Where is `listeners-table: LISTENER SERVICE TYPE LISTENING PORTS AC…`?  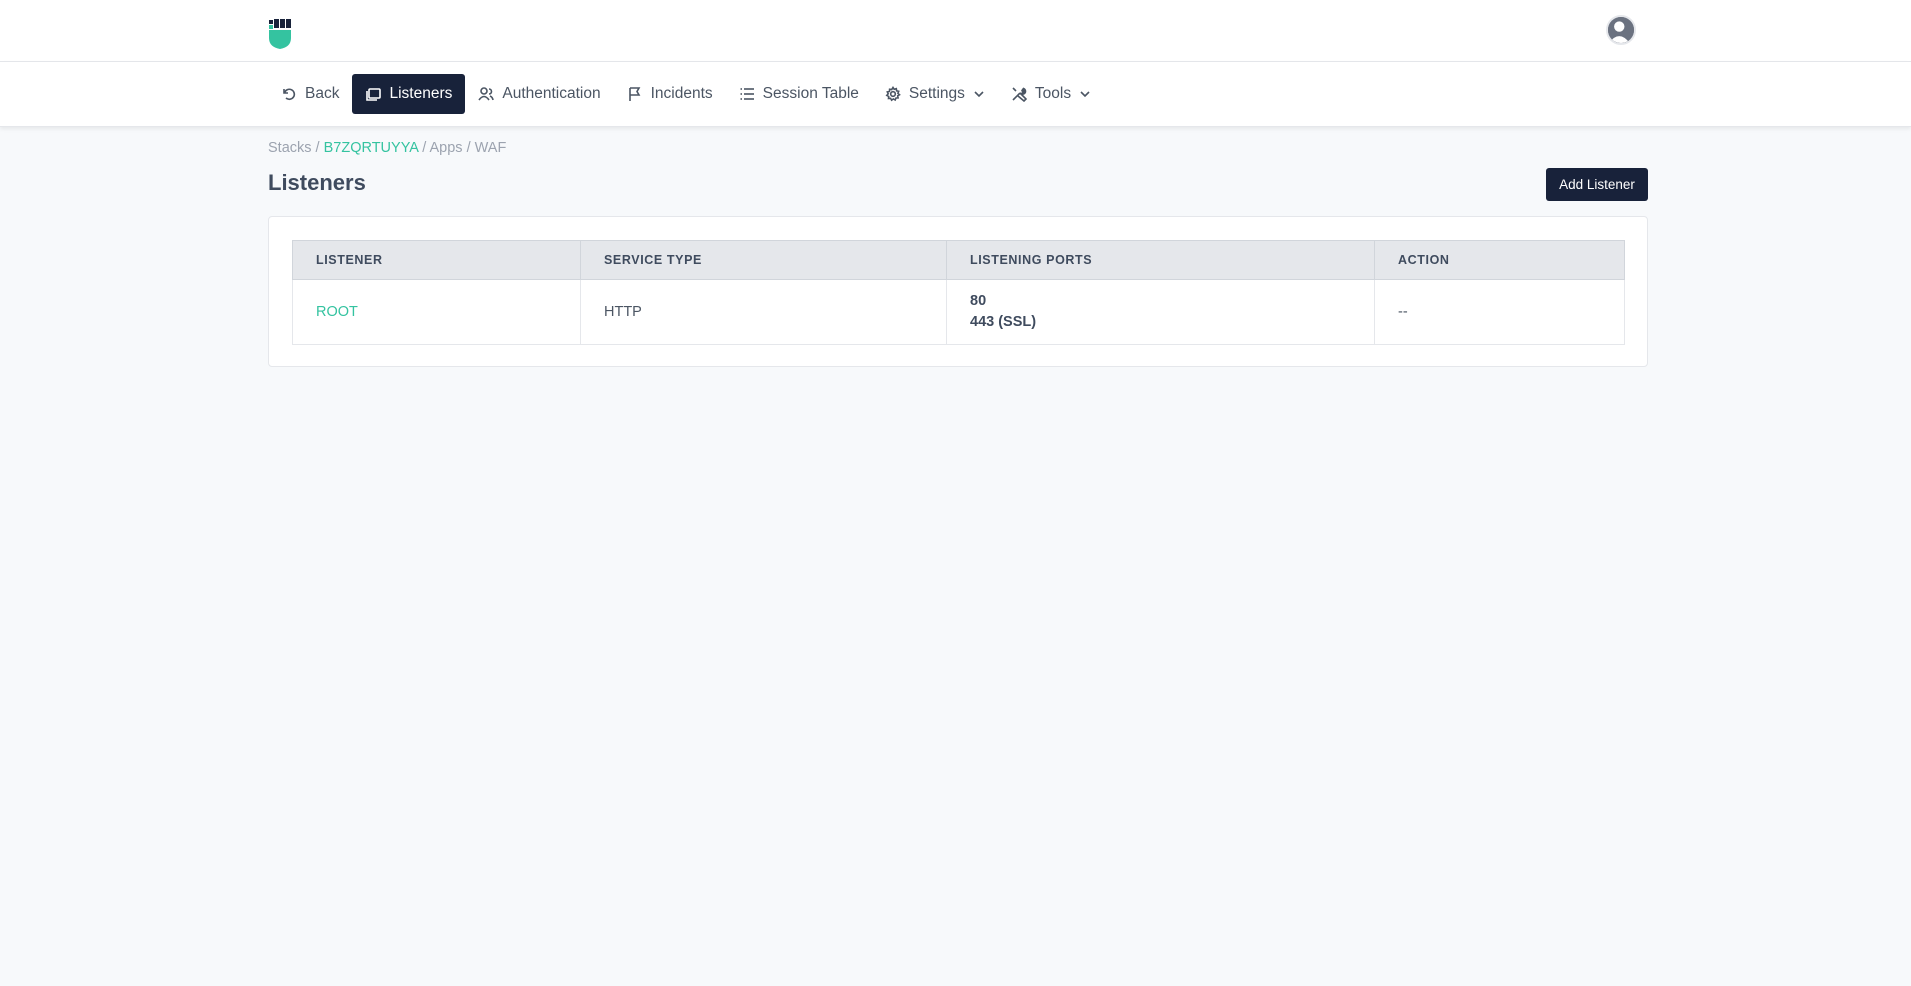 listeners-table: LISTENER SERVICE TYPE LISTENING PORTS AC… is located at coordinates (958, 292).